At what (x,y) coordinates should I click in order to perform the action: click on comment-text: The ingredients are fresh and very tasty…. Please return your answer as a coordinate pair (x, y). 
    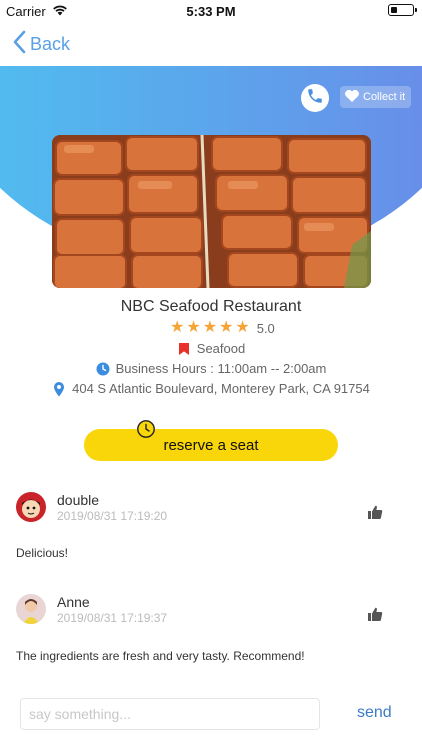
    Looking at the image, I should click on (160, 656).